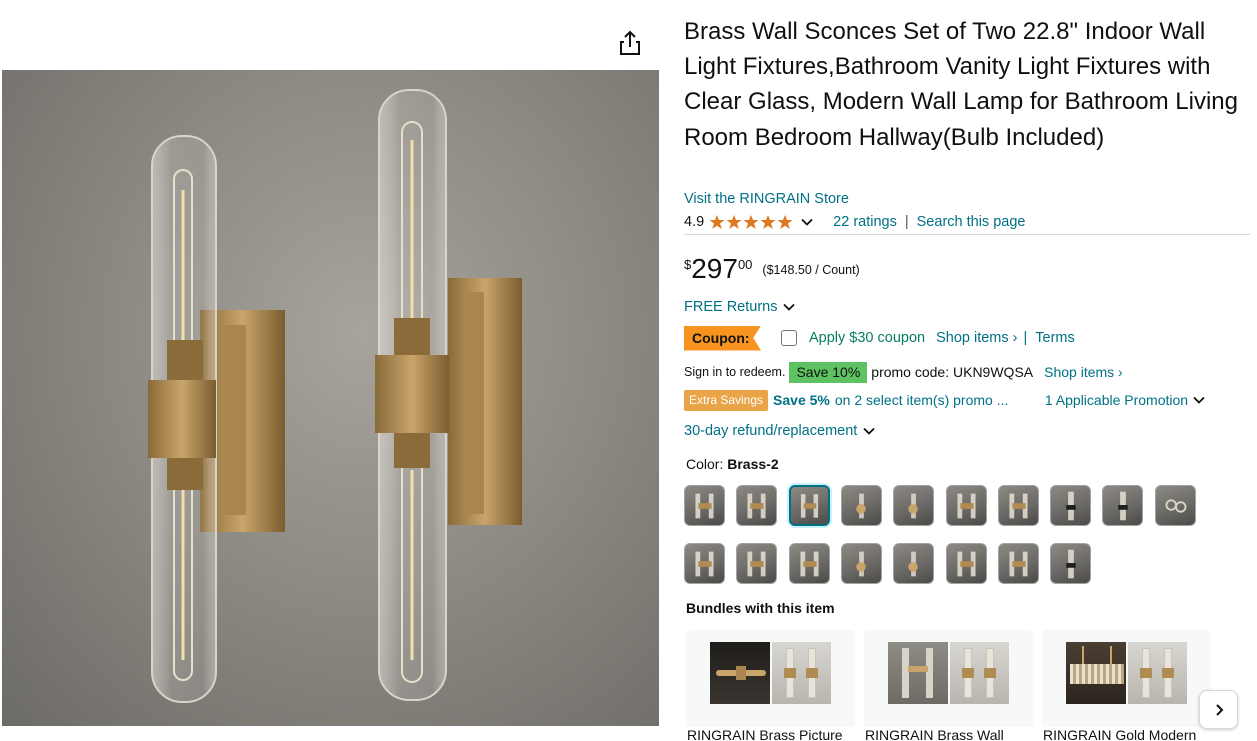  Describe the element at coordinates (688, 264) in the screenshot. I see `price-symbol: $` at that location.